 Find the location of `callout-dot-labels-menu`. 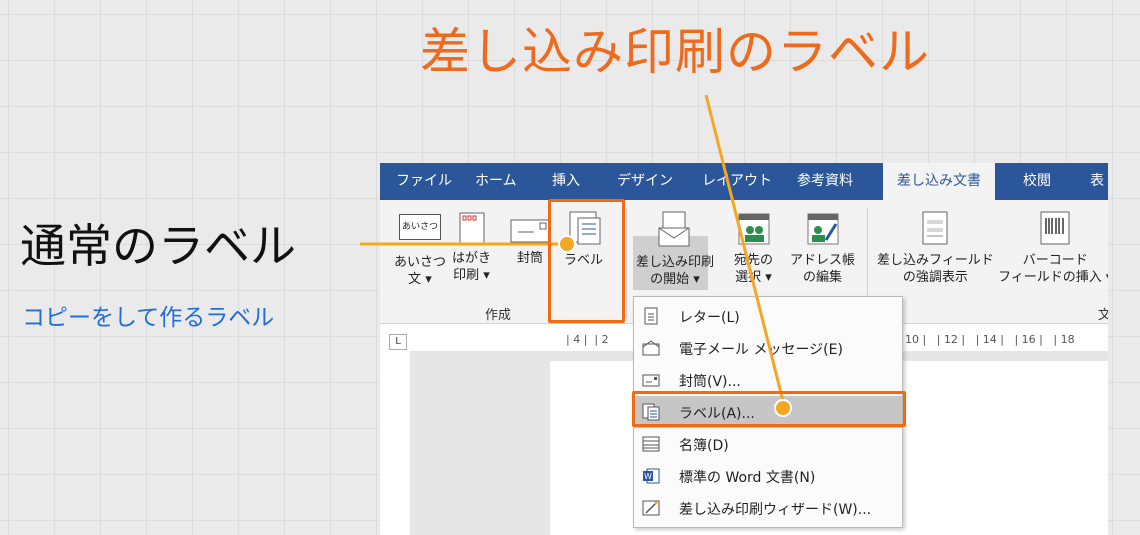

callout-dot-labels-menu is located at coordinates (783, 408).